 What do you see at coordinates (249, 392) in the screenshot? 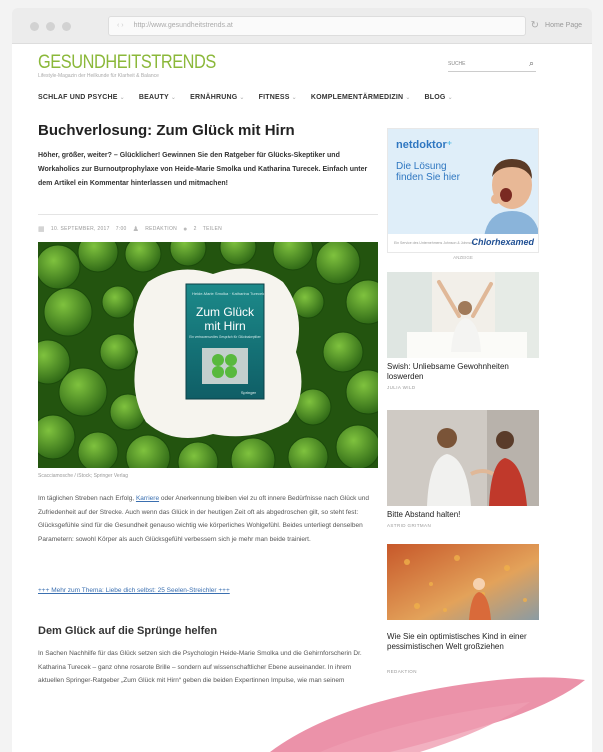
I see `book-publisher: Springer` at bounding box center [249, 392].